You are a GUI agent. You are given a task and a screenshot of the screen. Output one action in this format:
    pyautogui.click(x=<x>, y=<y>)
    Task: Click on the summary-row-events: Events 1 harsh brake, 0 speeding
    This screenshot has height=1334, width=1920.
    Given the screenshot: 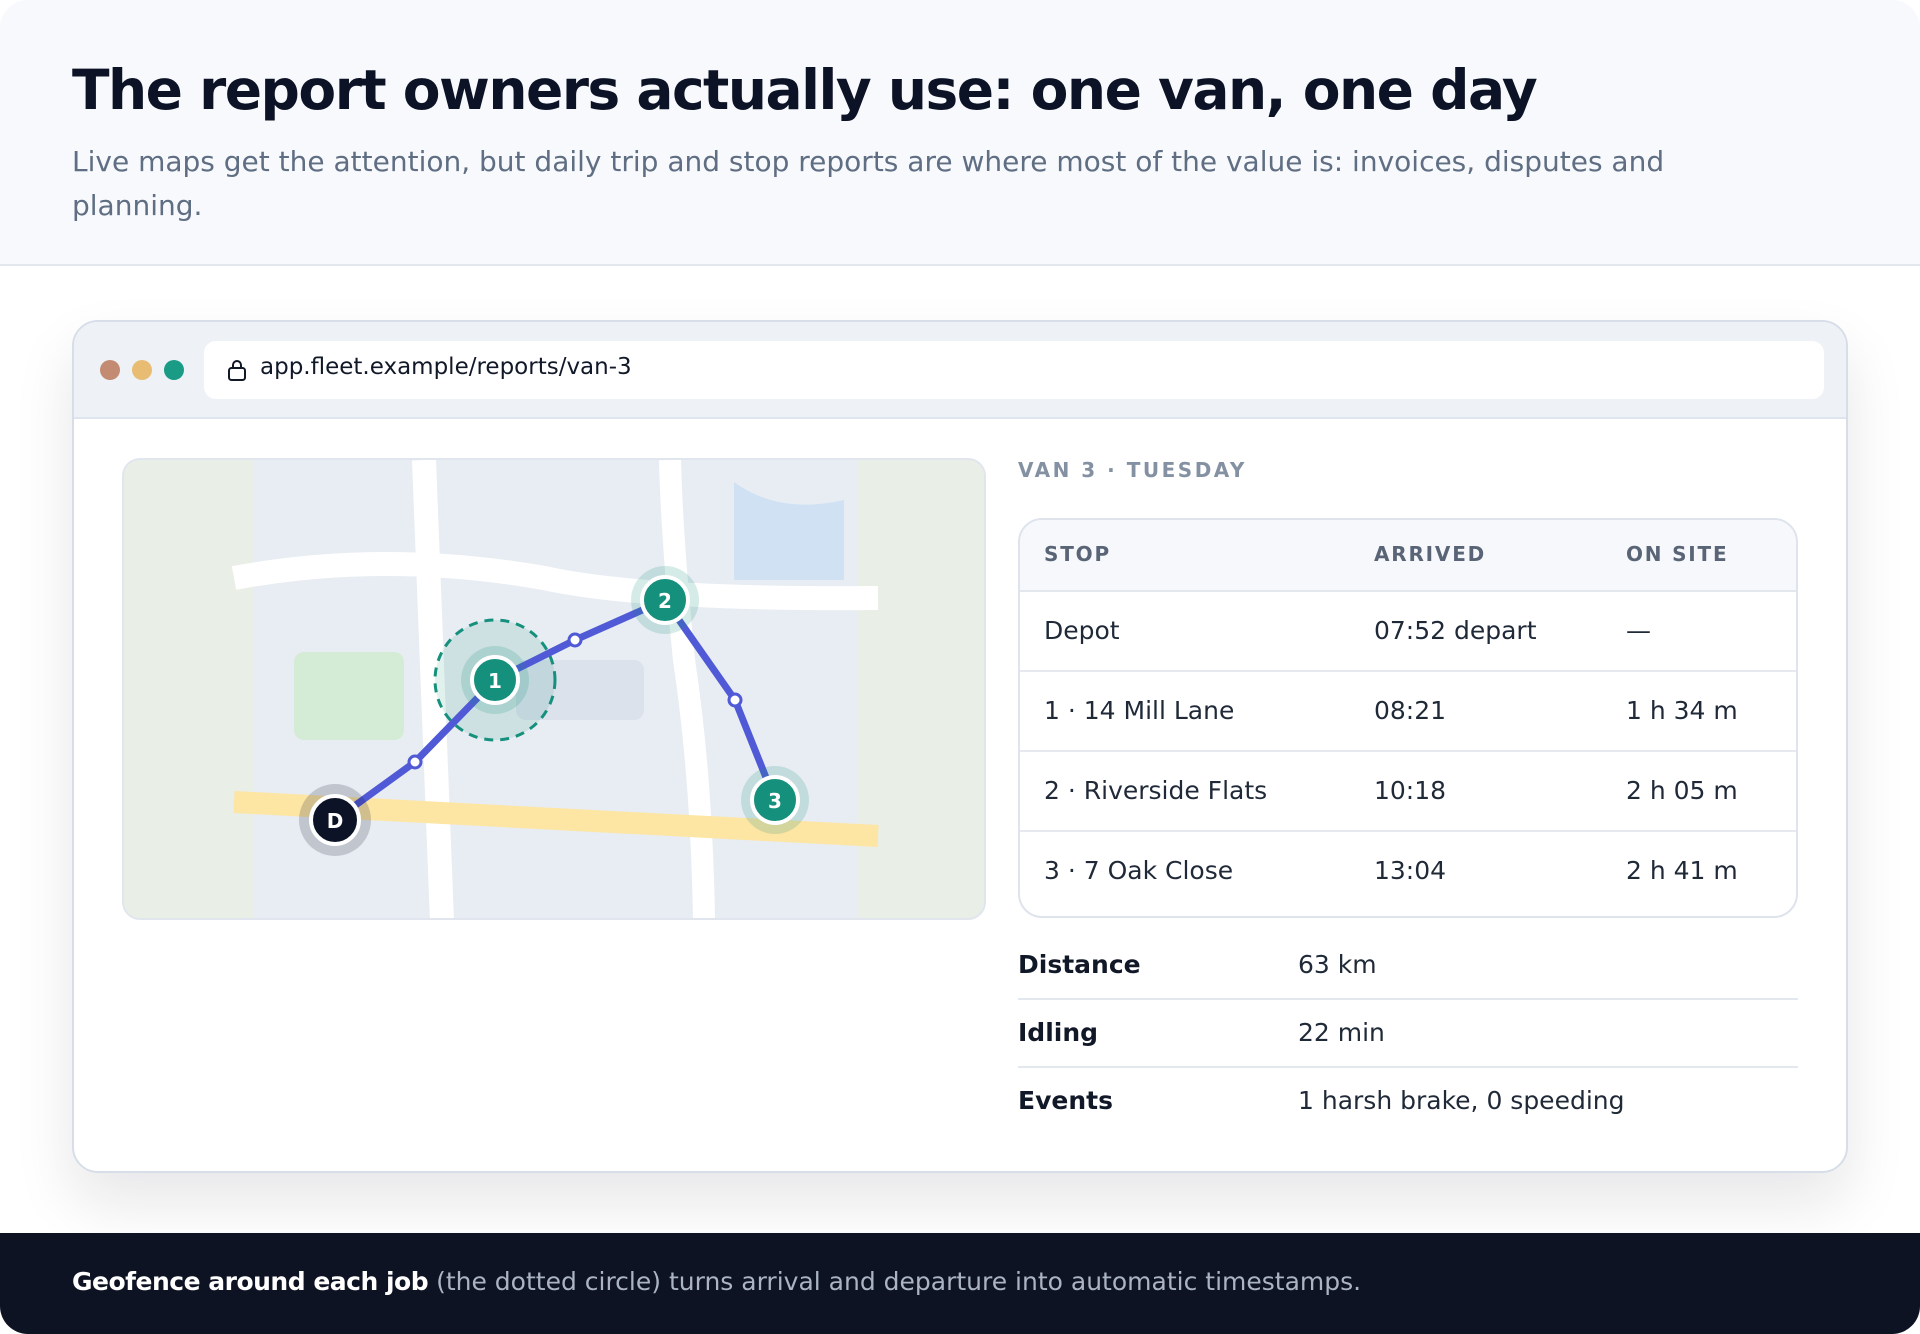 What is the action you would take?
    pyautogui.click(x=1408, y=1102)
    